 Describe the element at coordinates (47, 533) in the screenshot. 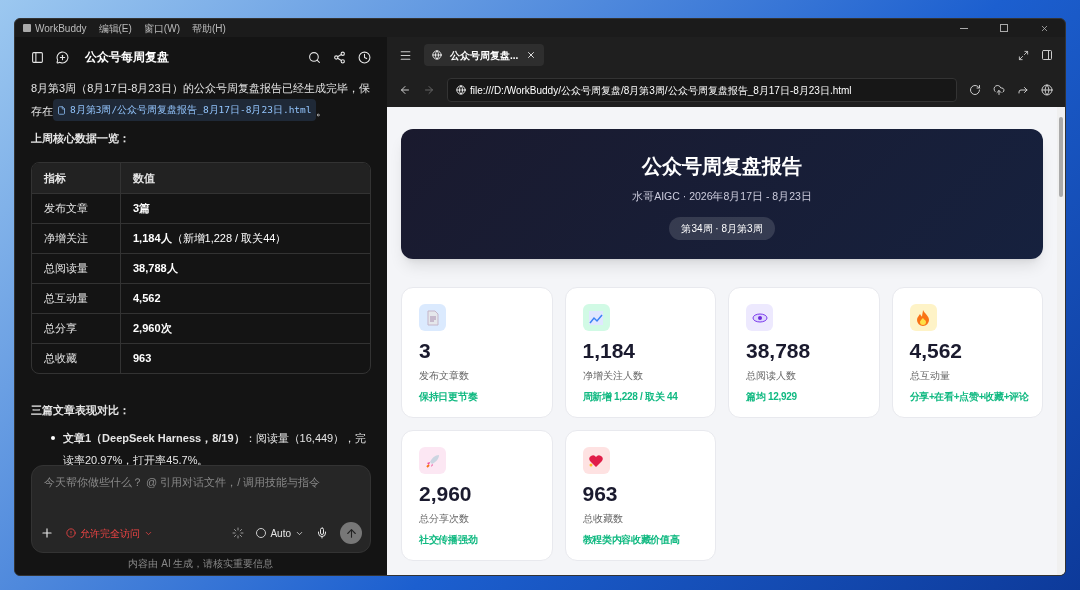

I see `add-icon` at that location.